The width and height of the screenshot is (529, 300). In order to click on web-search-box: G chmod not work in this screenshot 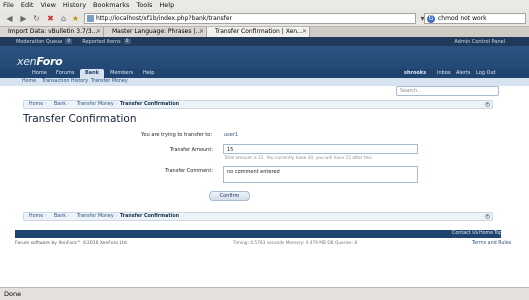, I will do `click(475, 18)`.